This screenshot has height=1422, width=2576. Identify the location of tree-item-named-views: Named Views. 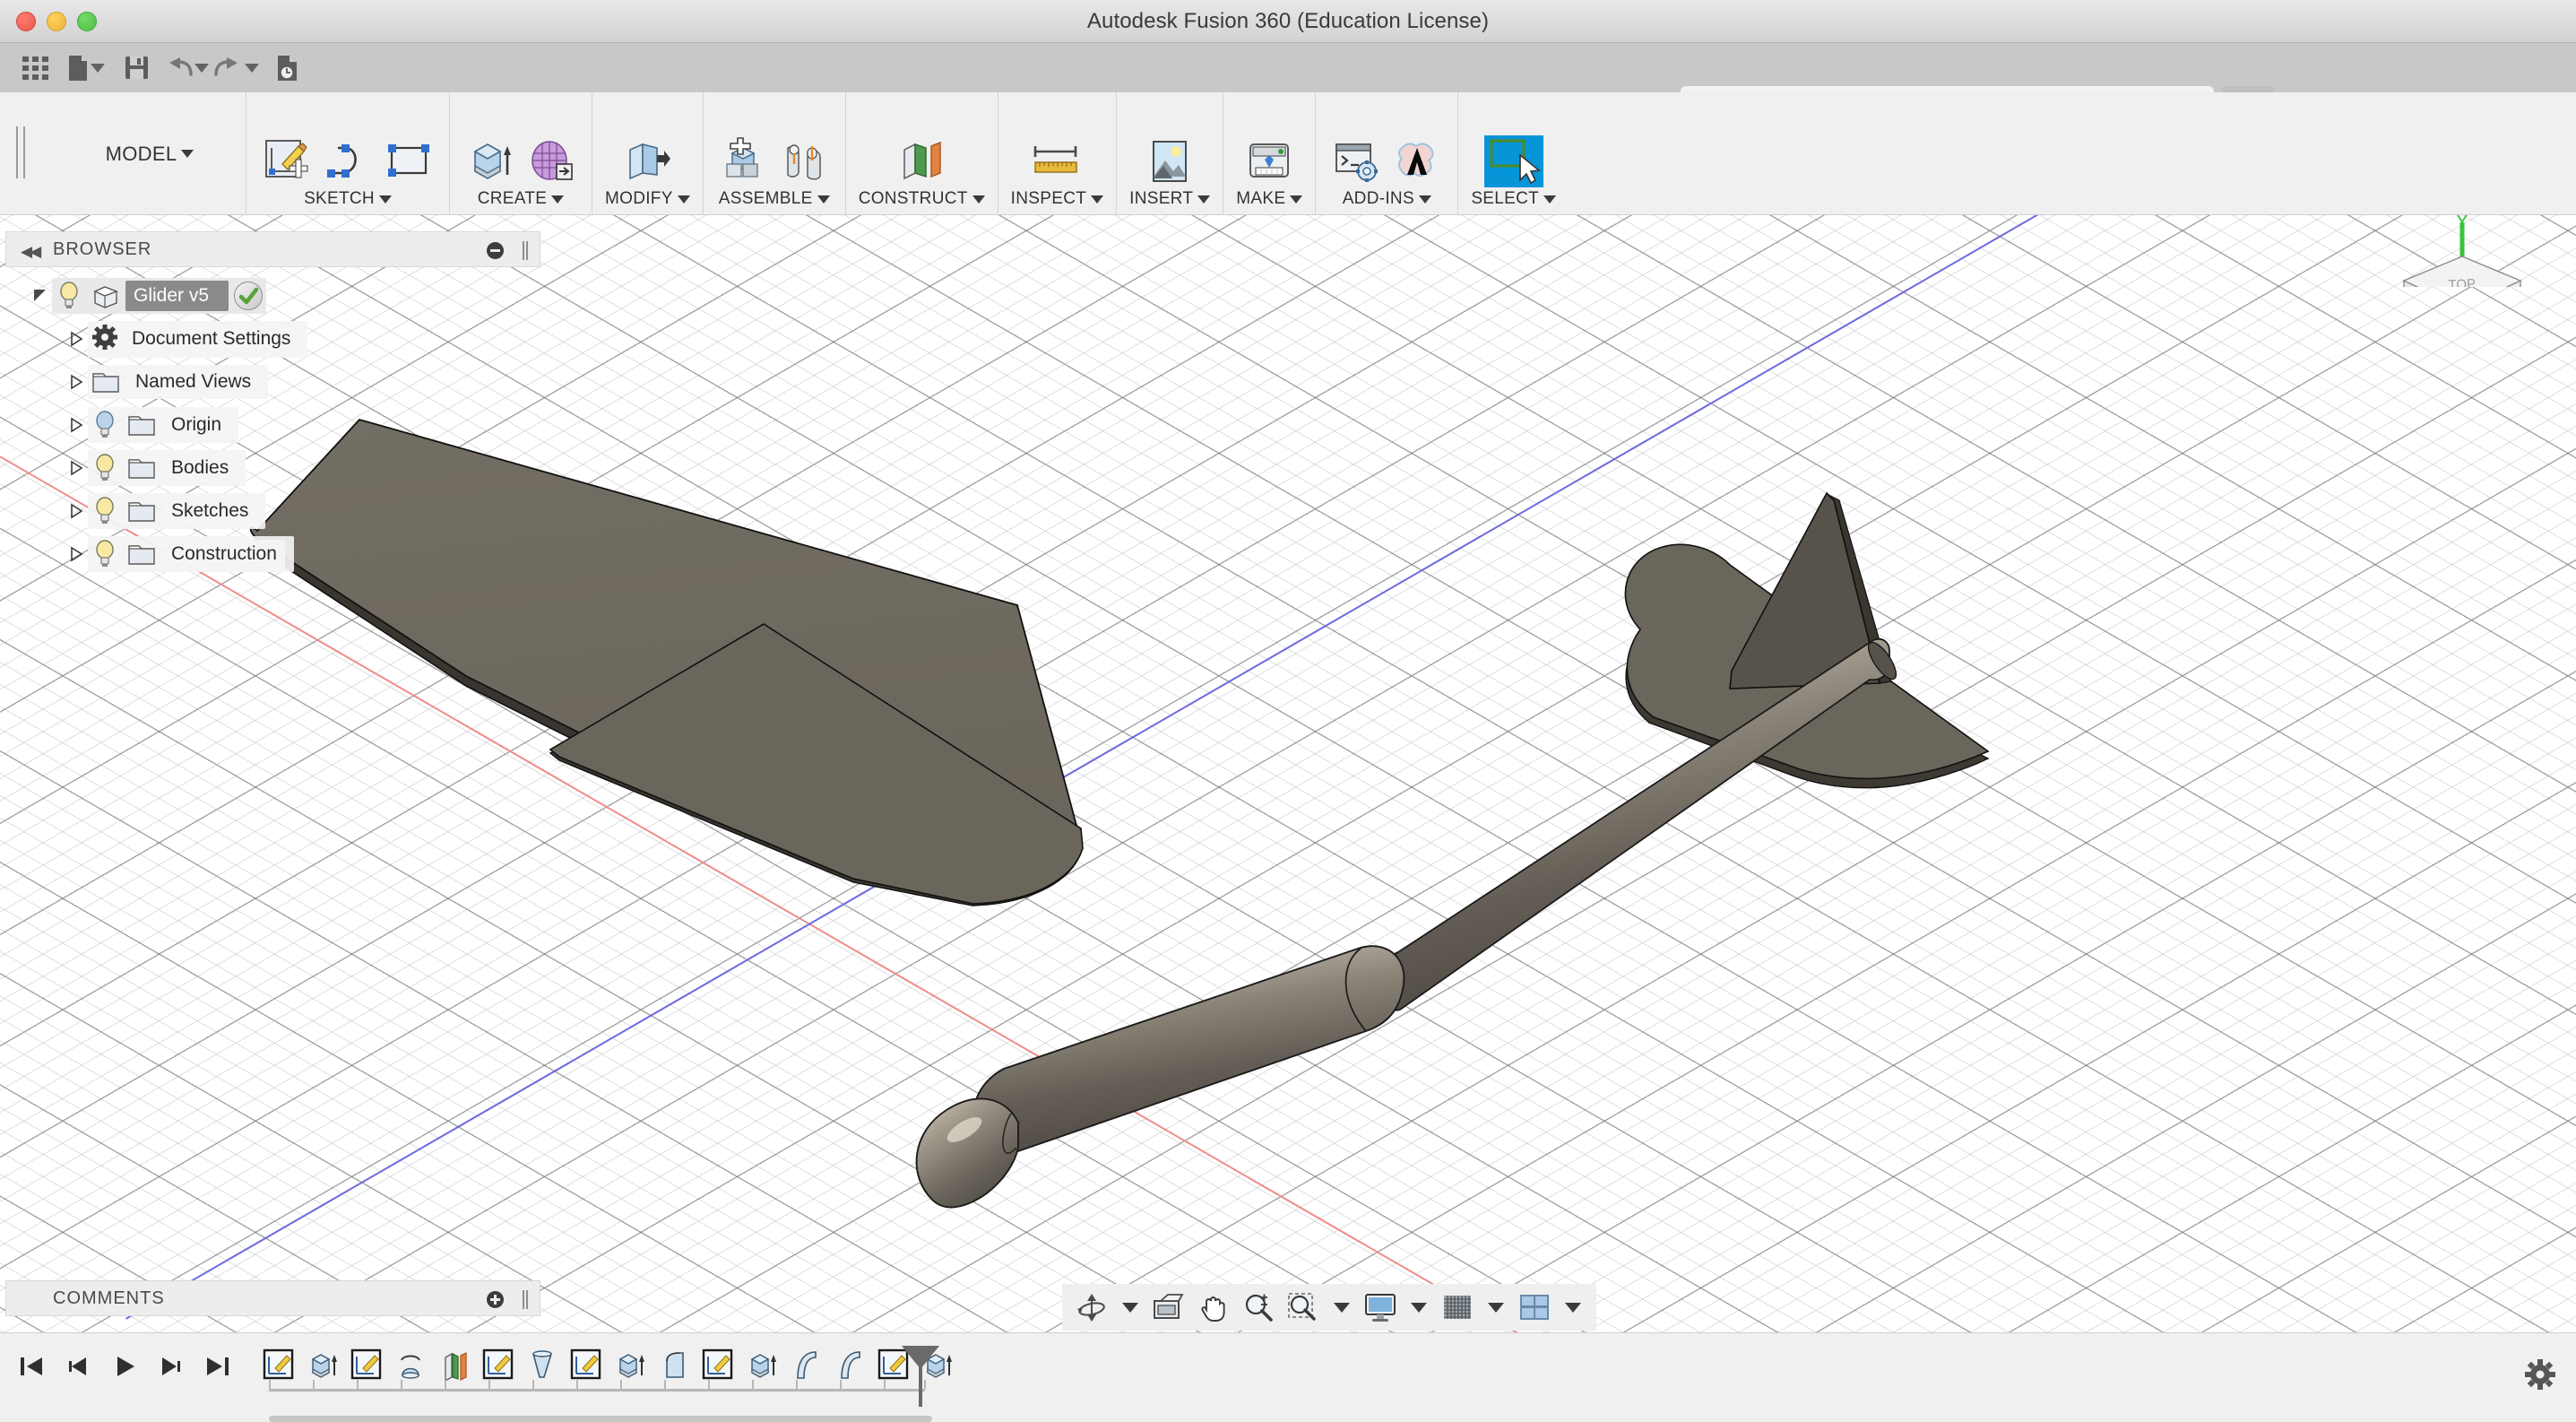
(272, 381).